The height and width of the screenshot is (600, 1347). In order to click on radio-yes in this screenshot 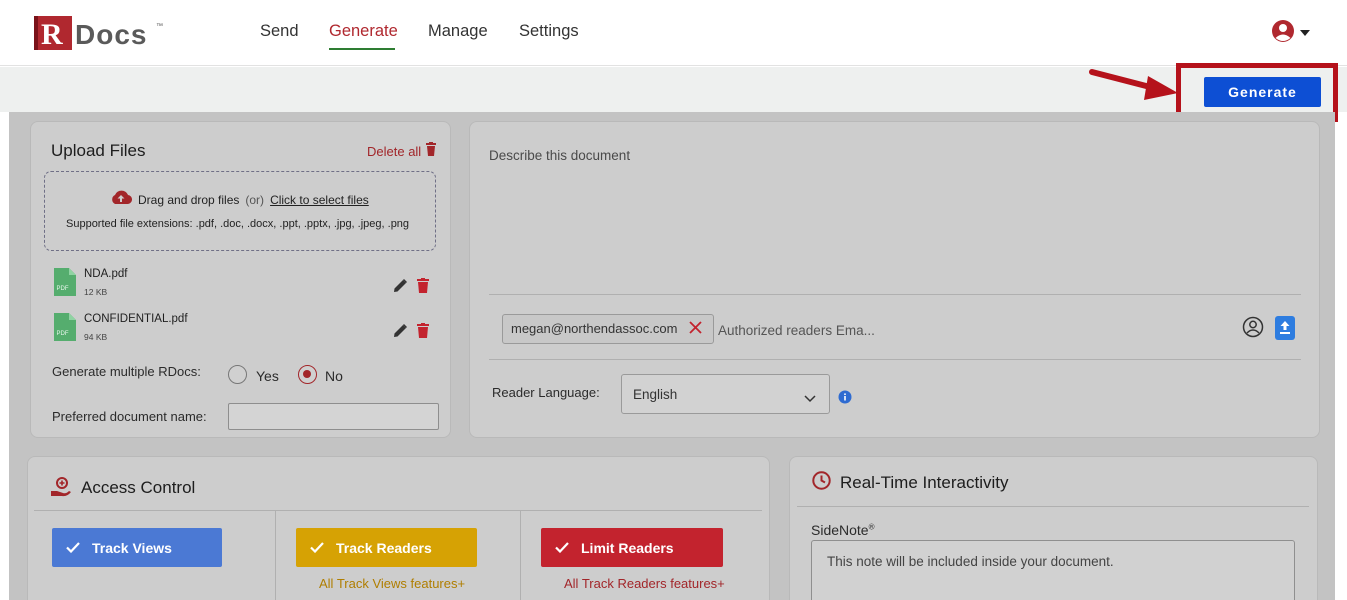, I will do `click(237, 374)`.